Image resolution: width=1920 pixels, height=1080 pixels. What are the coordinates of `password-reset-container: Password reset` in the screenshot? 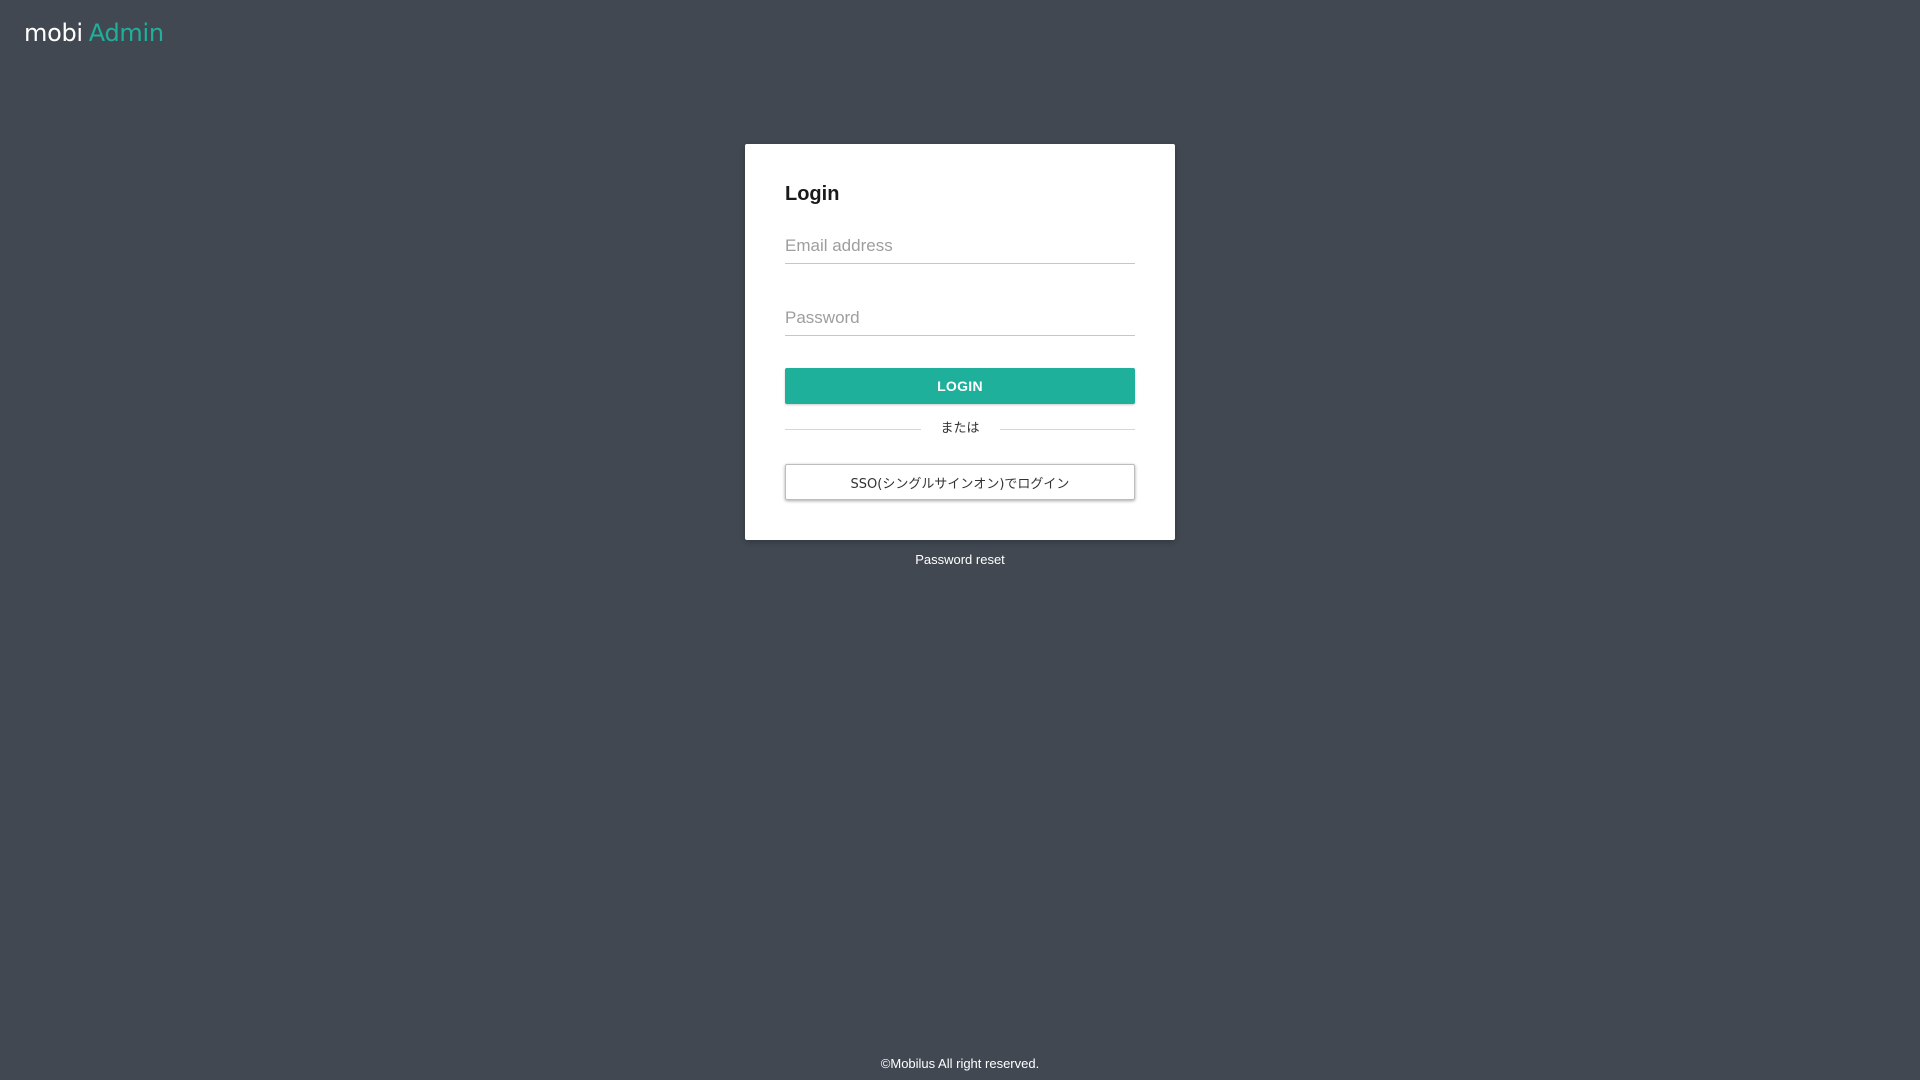 It's located at (960, 560).